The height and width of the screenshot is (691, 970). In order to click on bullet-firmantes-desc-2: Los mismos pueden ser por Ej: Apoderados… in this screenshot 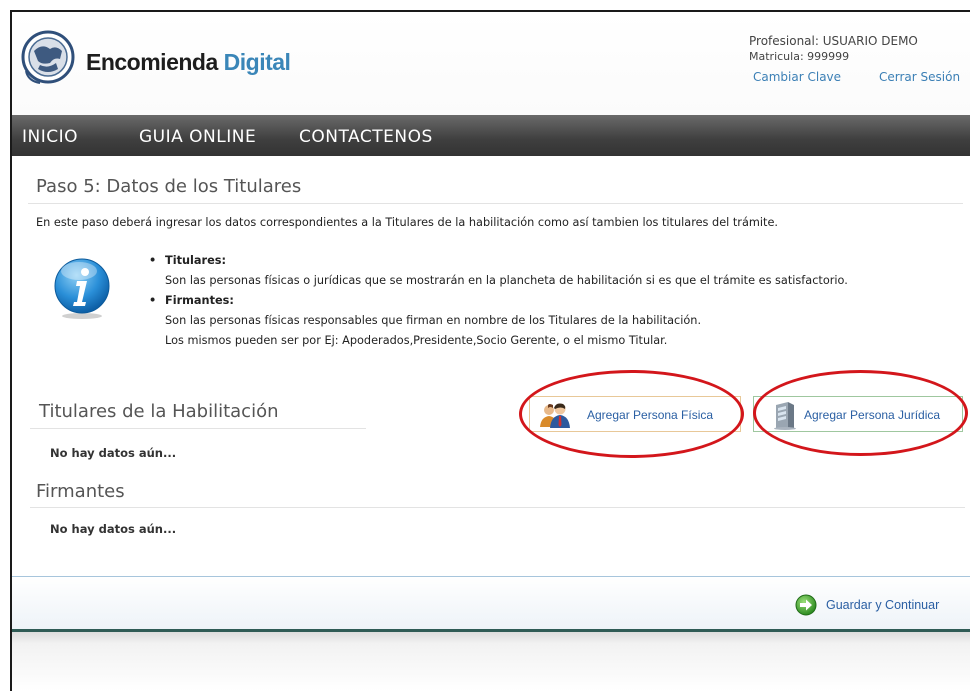, I will do `click(416, 340)`.